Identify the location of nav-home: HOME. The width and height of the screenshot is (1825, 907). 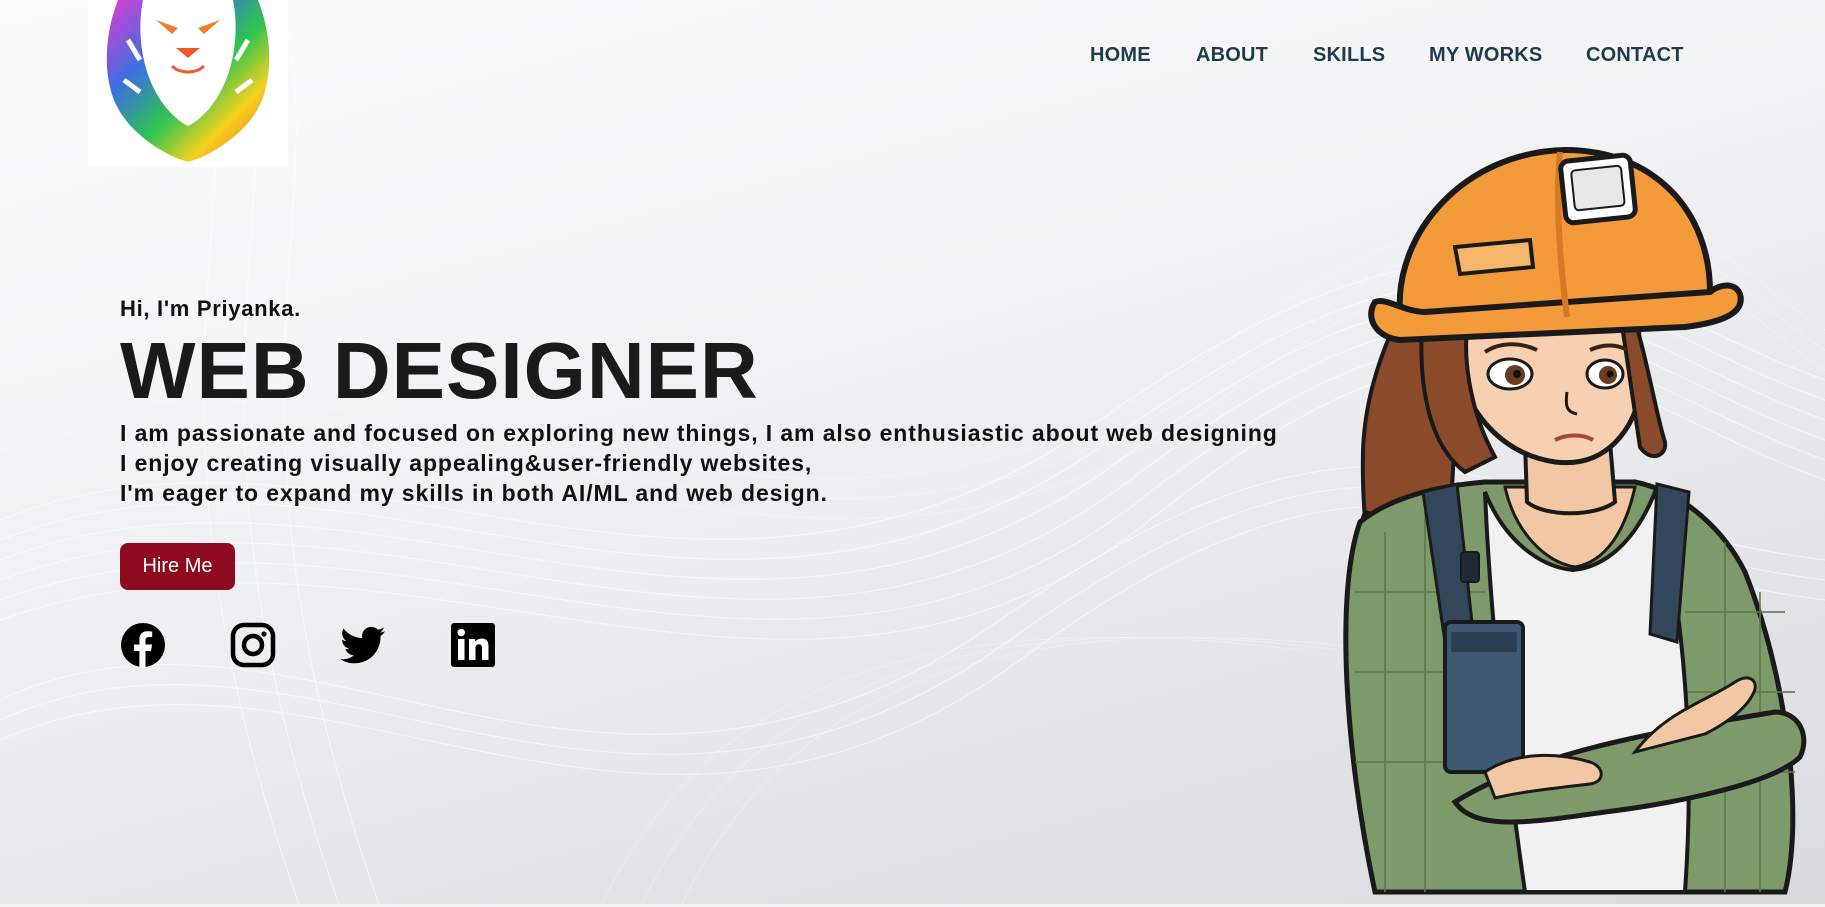
(1120, 55).